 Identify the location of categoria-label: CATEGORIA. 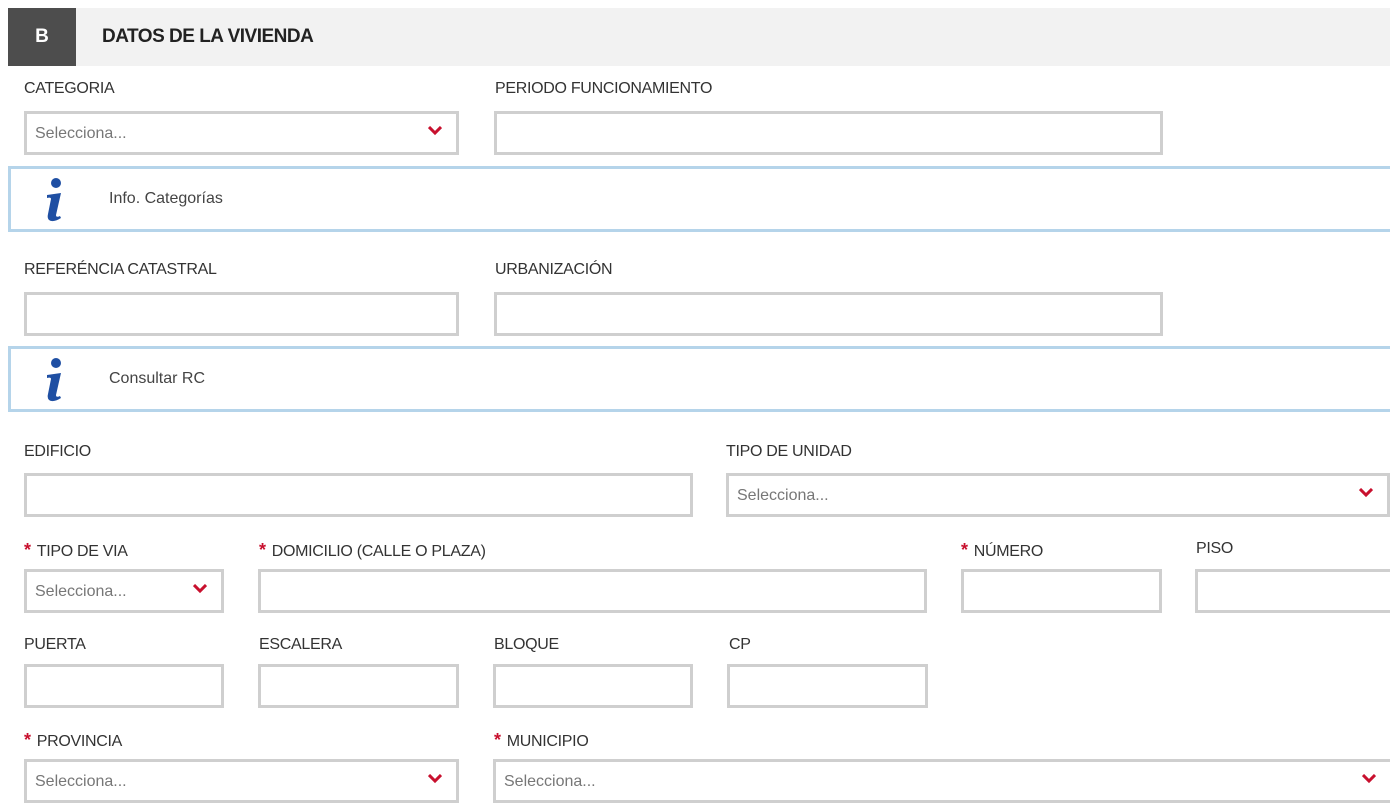
(69, 88).